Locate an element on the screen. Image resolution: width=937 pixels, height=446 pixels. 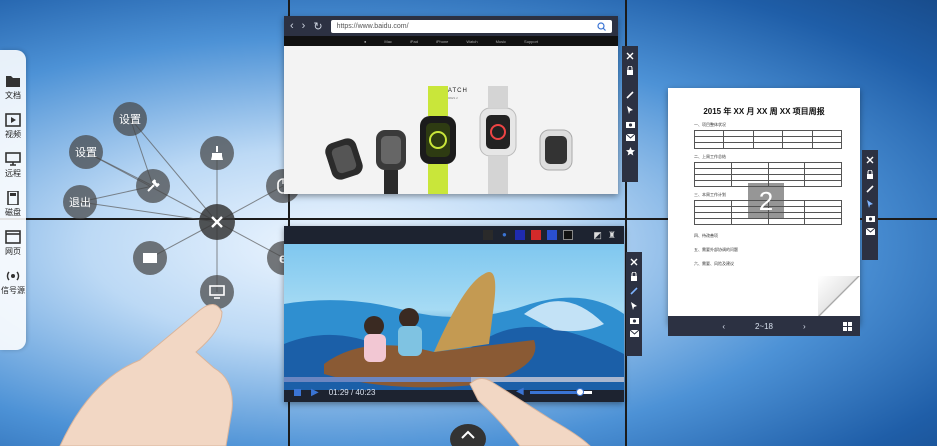
document-title: 2015 年 XX 月 XX 周 XX 项目周报 is located at coordinates (764, 111).